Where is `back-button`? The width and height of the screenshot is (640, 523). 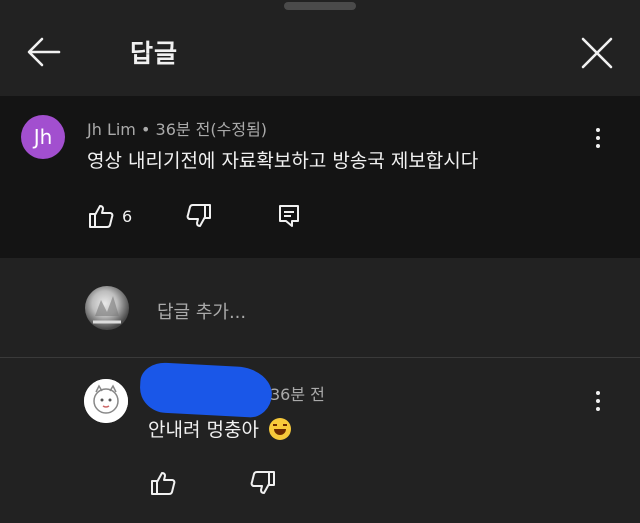 back-button is located at coordinates (44, 52).